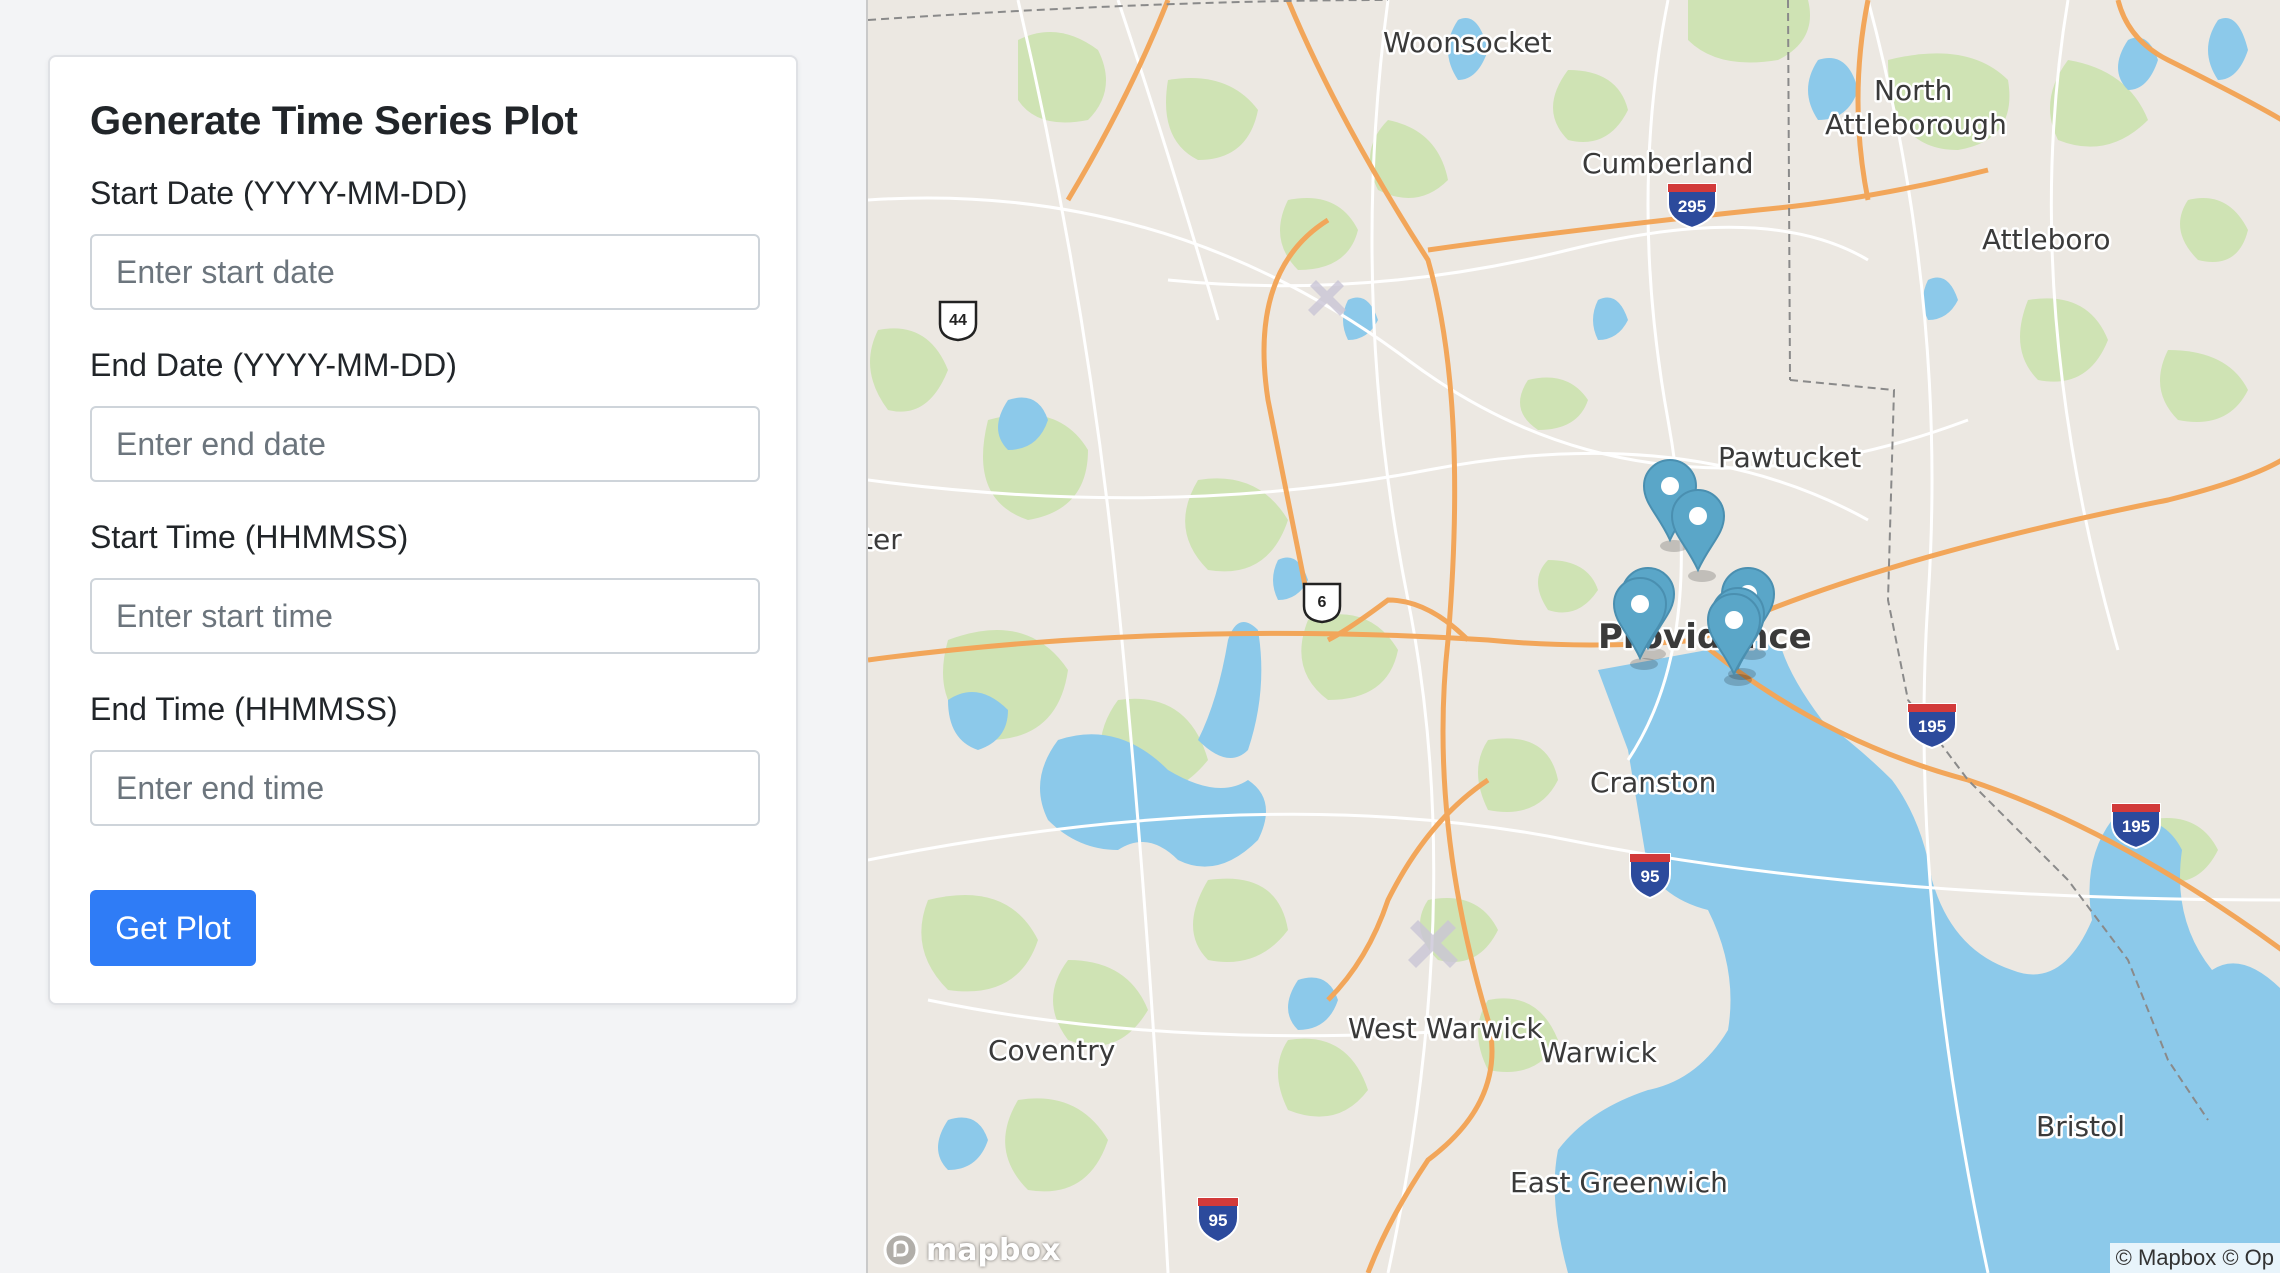 The width and height of the screenshot is (2280, 1273). Describe the element at coordinates (173, 928) in the screenshot. I see `get-plot-button: Get Plot` at that location.